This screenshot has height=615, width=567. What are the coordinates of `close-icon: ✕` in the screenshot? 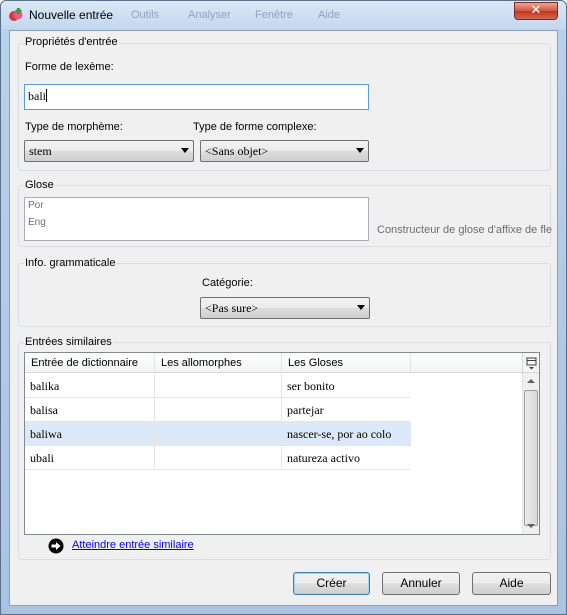 It's located at (536, 10).